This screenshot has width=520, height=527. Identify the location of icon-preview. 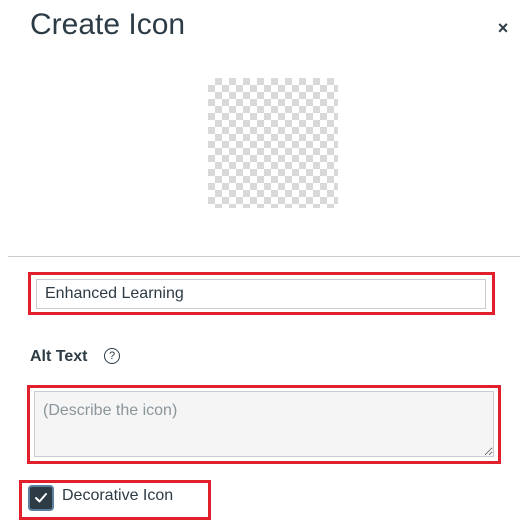
(273, 143).